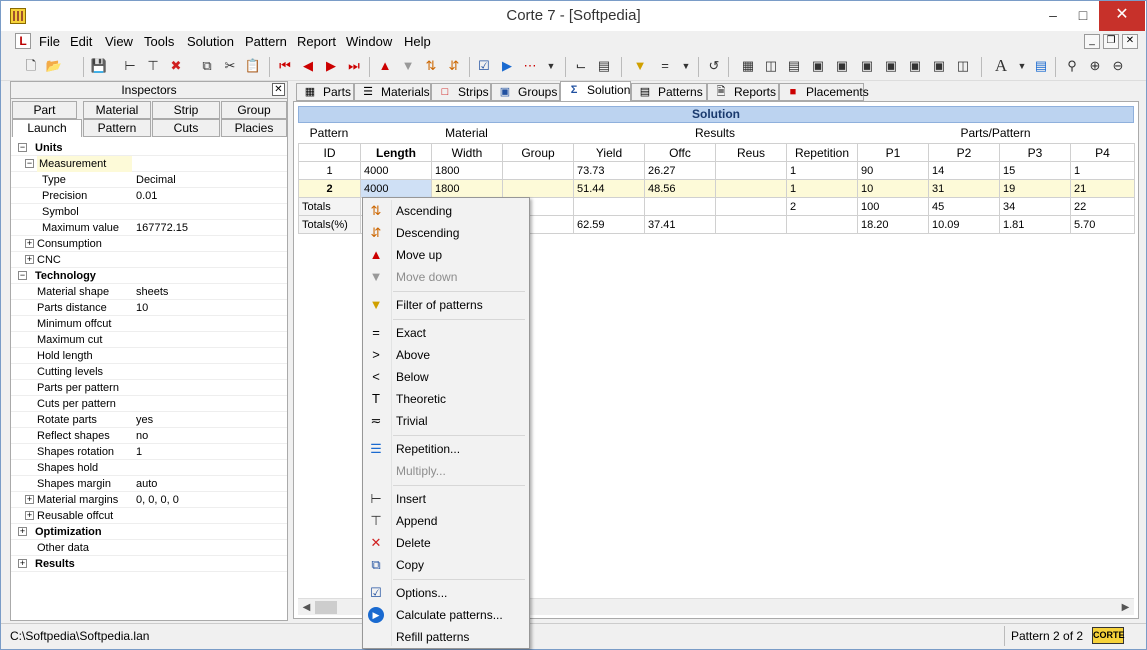 Image resolution: width=1147 pixels, height=650 pixels. What do you see at coordinates (525, 92) in the screenshot?
I see `tab-groups: ▣ Groups` at bounding box center [525, 92].